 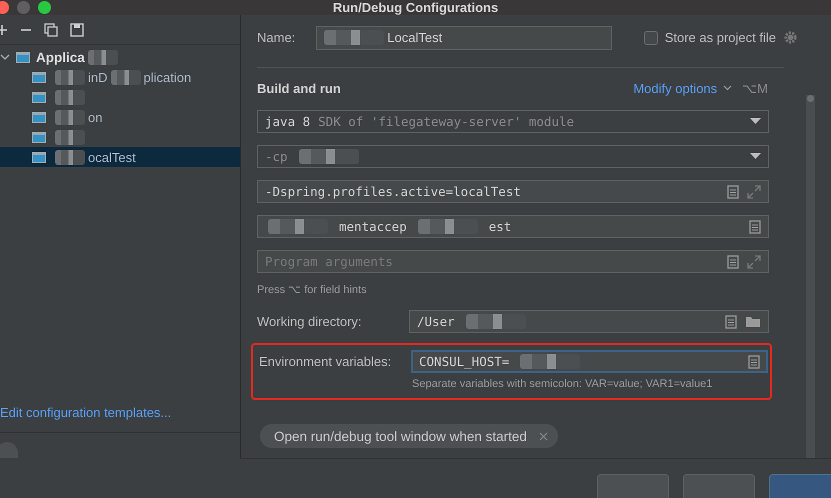 I want to click on tree-item: ocalTest, so click(x=120, y=157).